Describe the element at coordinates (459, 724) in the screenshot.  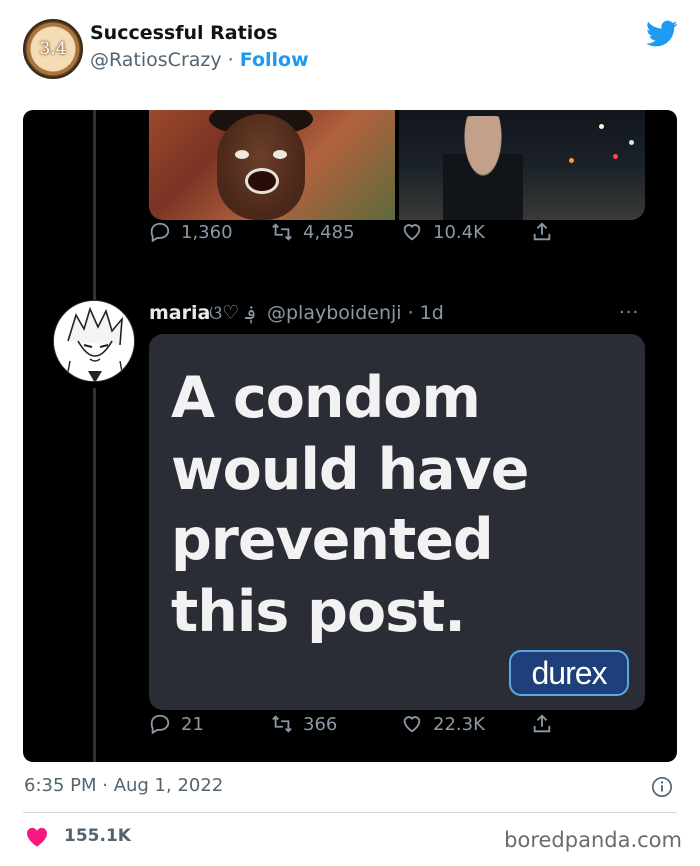
I see `like-count: 22.3K` at that location.